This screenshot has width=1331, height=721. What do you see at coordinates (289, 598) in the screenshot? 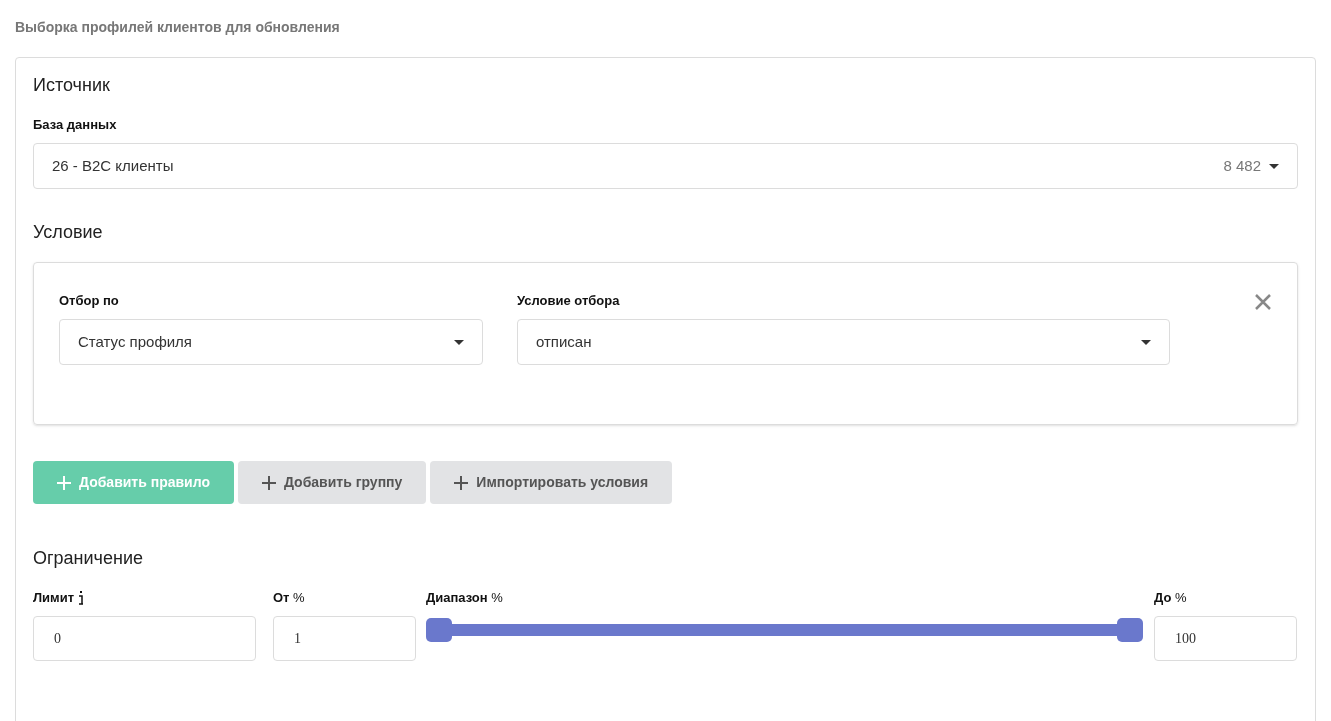
I see `field-label: От %` at bounding box center [289, 598].